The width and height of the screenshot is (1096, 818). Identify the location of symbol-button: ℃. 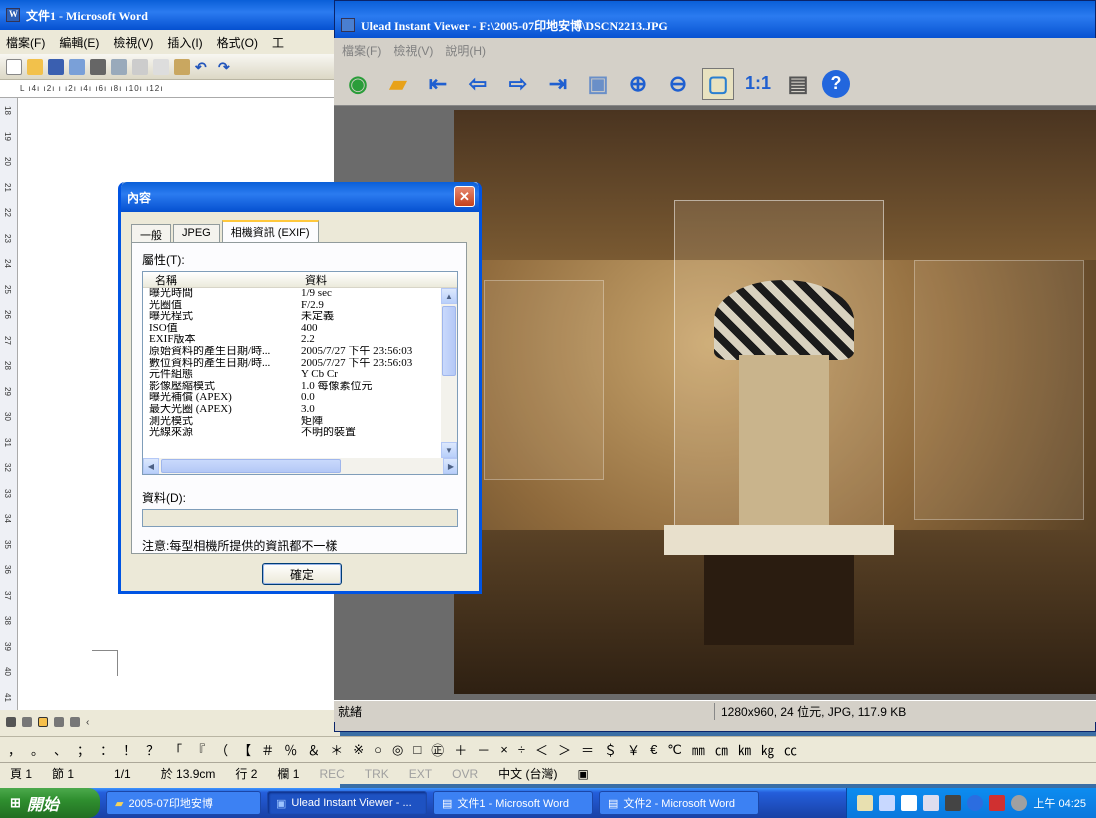
(674, 750).